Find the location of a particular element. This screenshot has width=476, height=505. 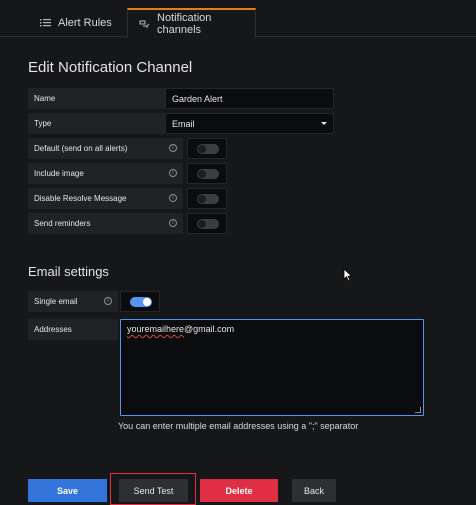

back-button: Back is located at coordinates (314, 490).